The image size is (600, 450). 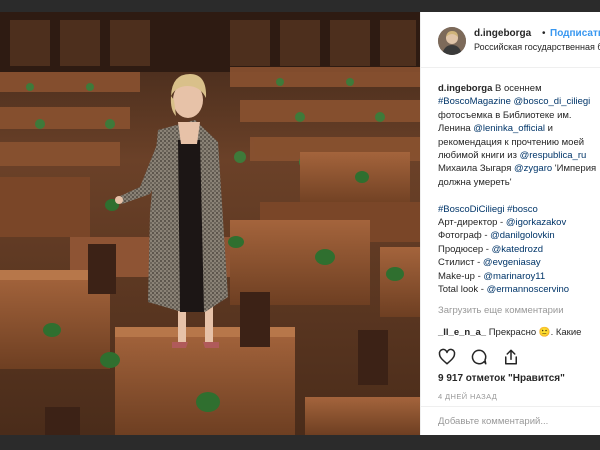 What do you see at coordinates (447, 357) in the screenshot?
I see `heart-icon` at bounding box center [447, 357].